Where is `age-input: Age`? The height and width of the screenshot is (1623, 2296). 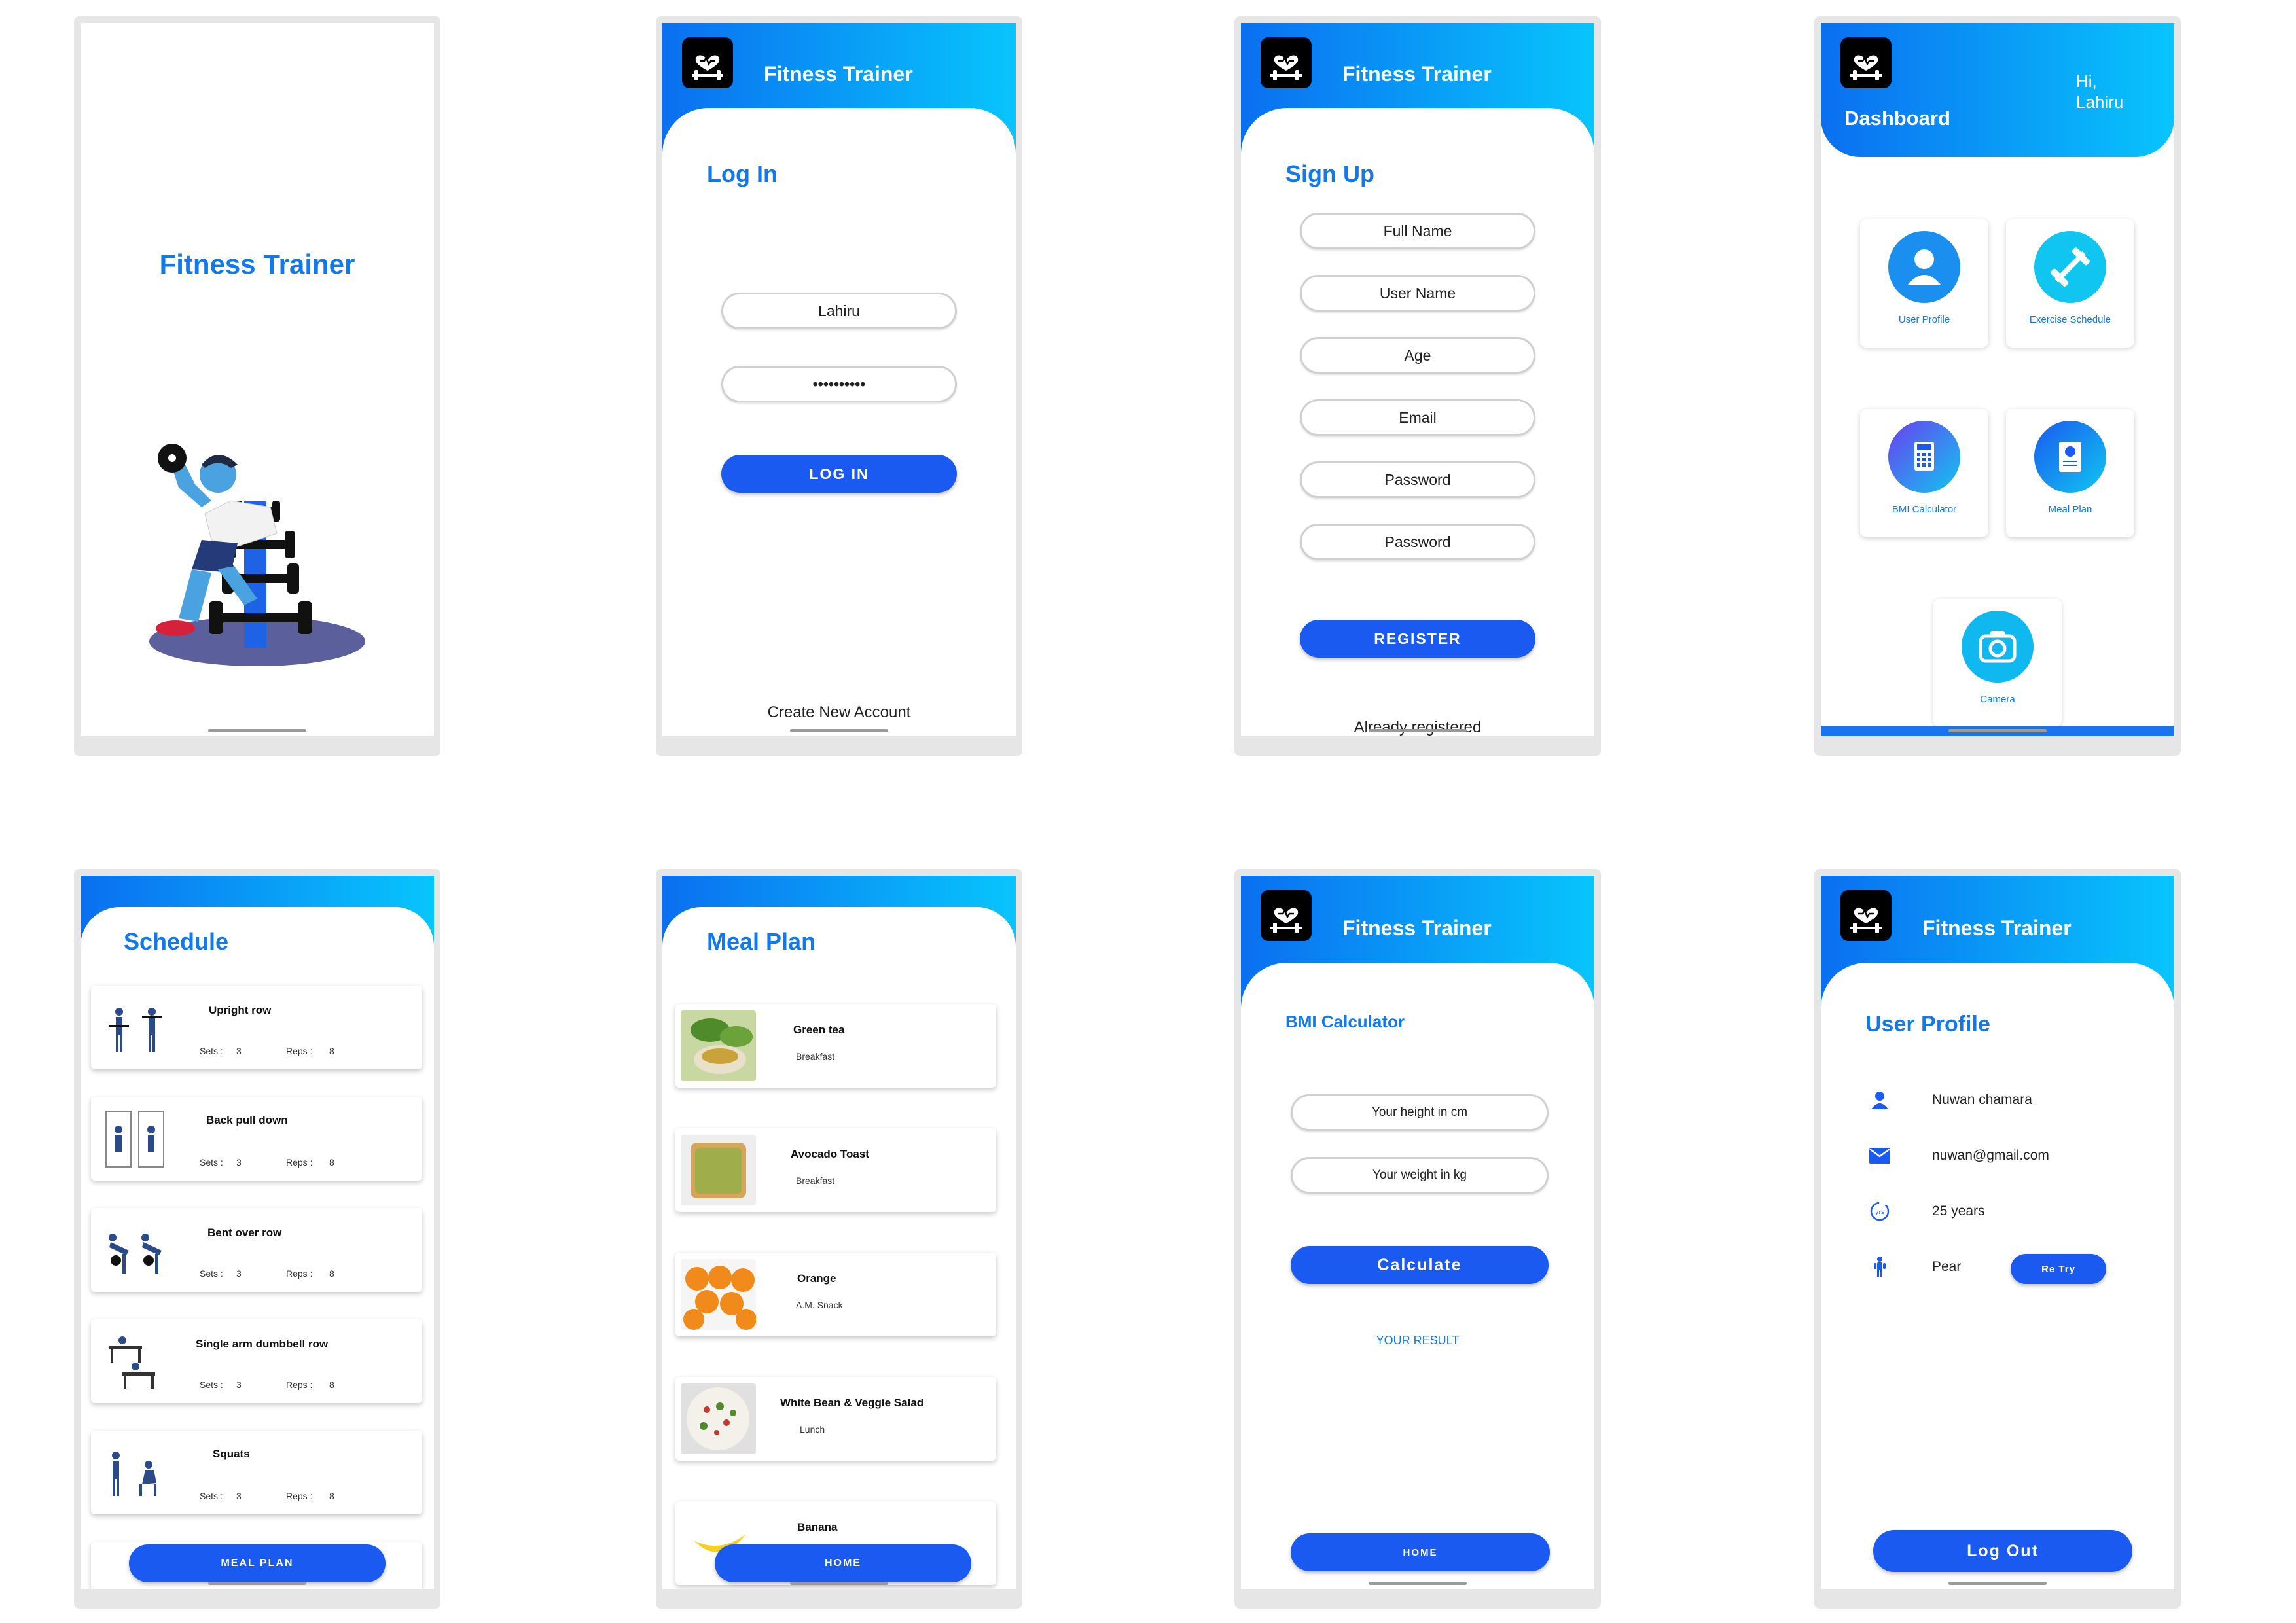 age-input: Age is located at coordinates (1417, 356).